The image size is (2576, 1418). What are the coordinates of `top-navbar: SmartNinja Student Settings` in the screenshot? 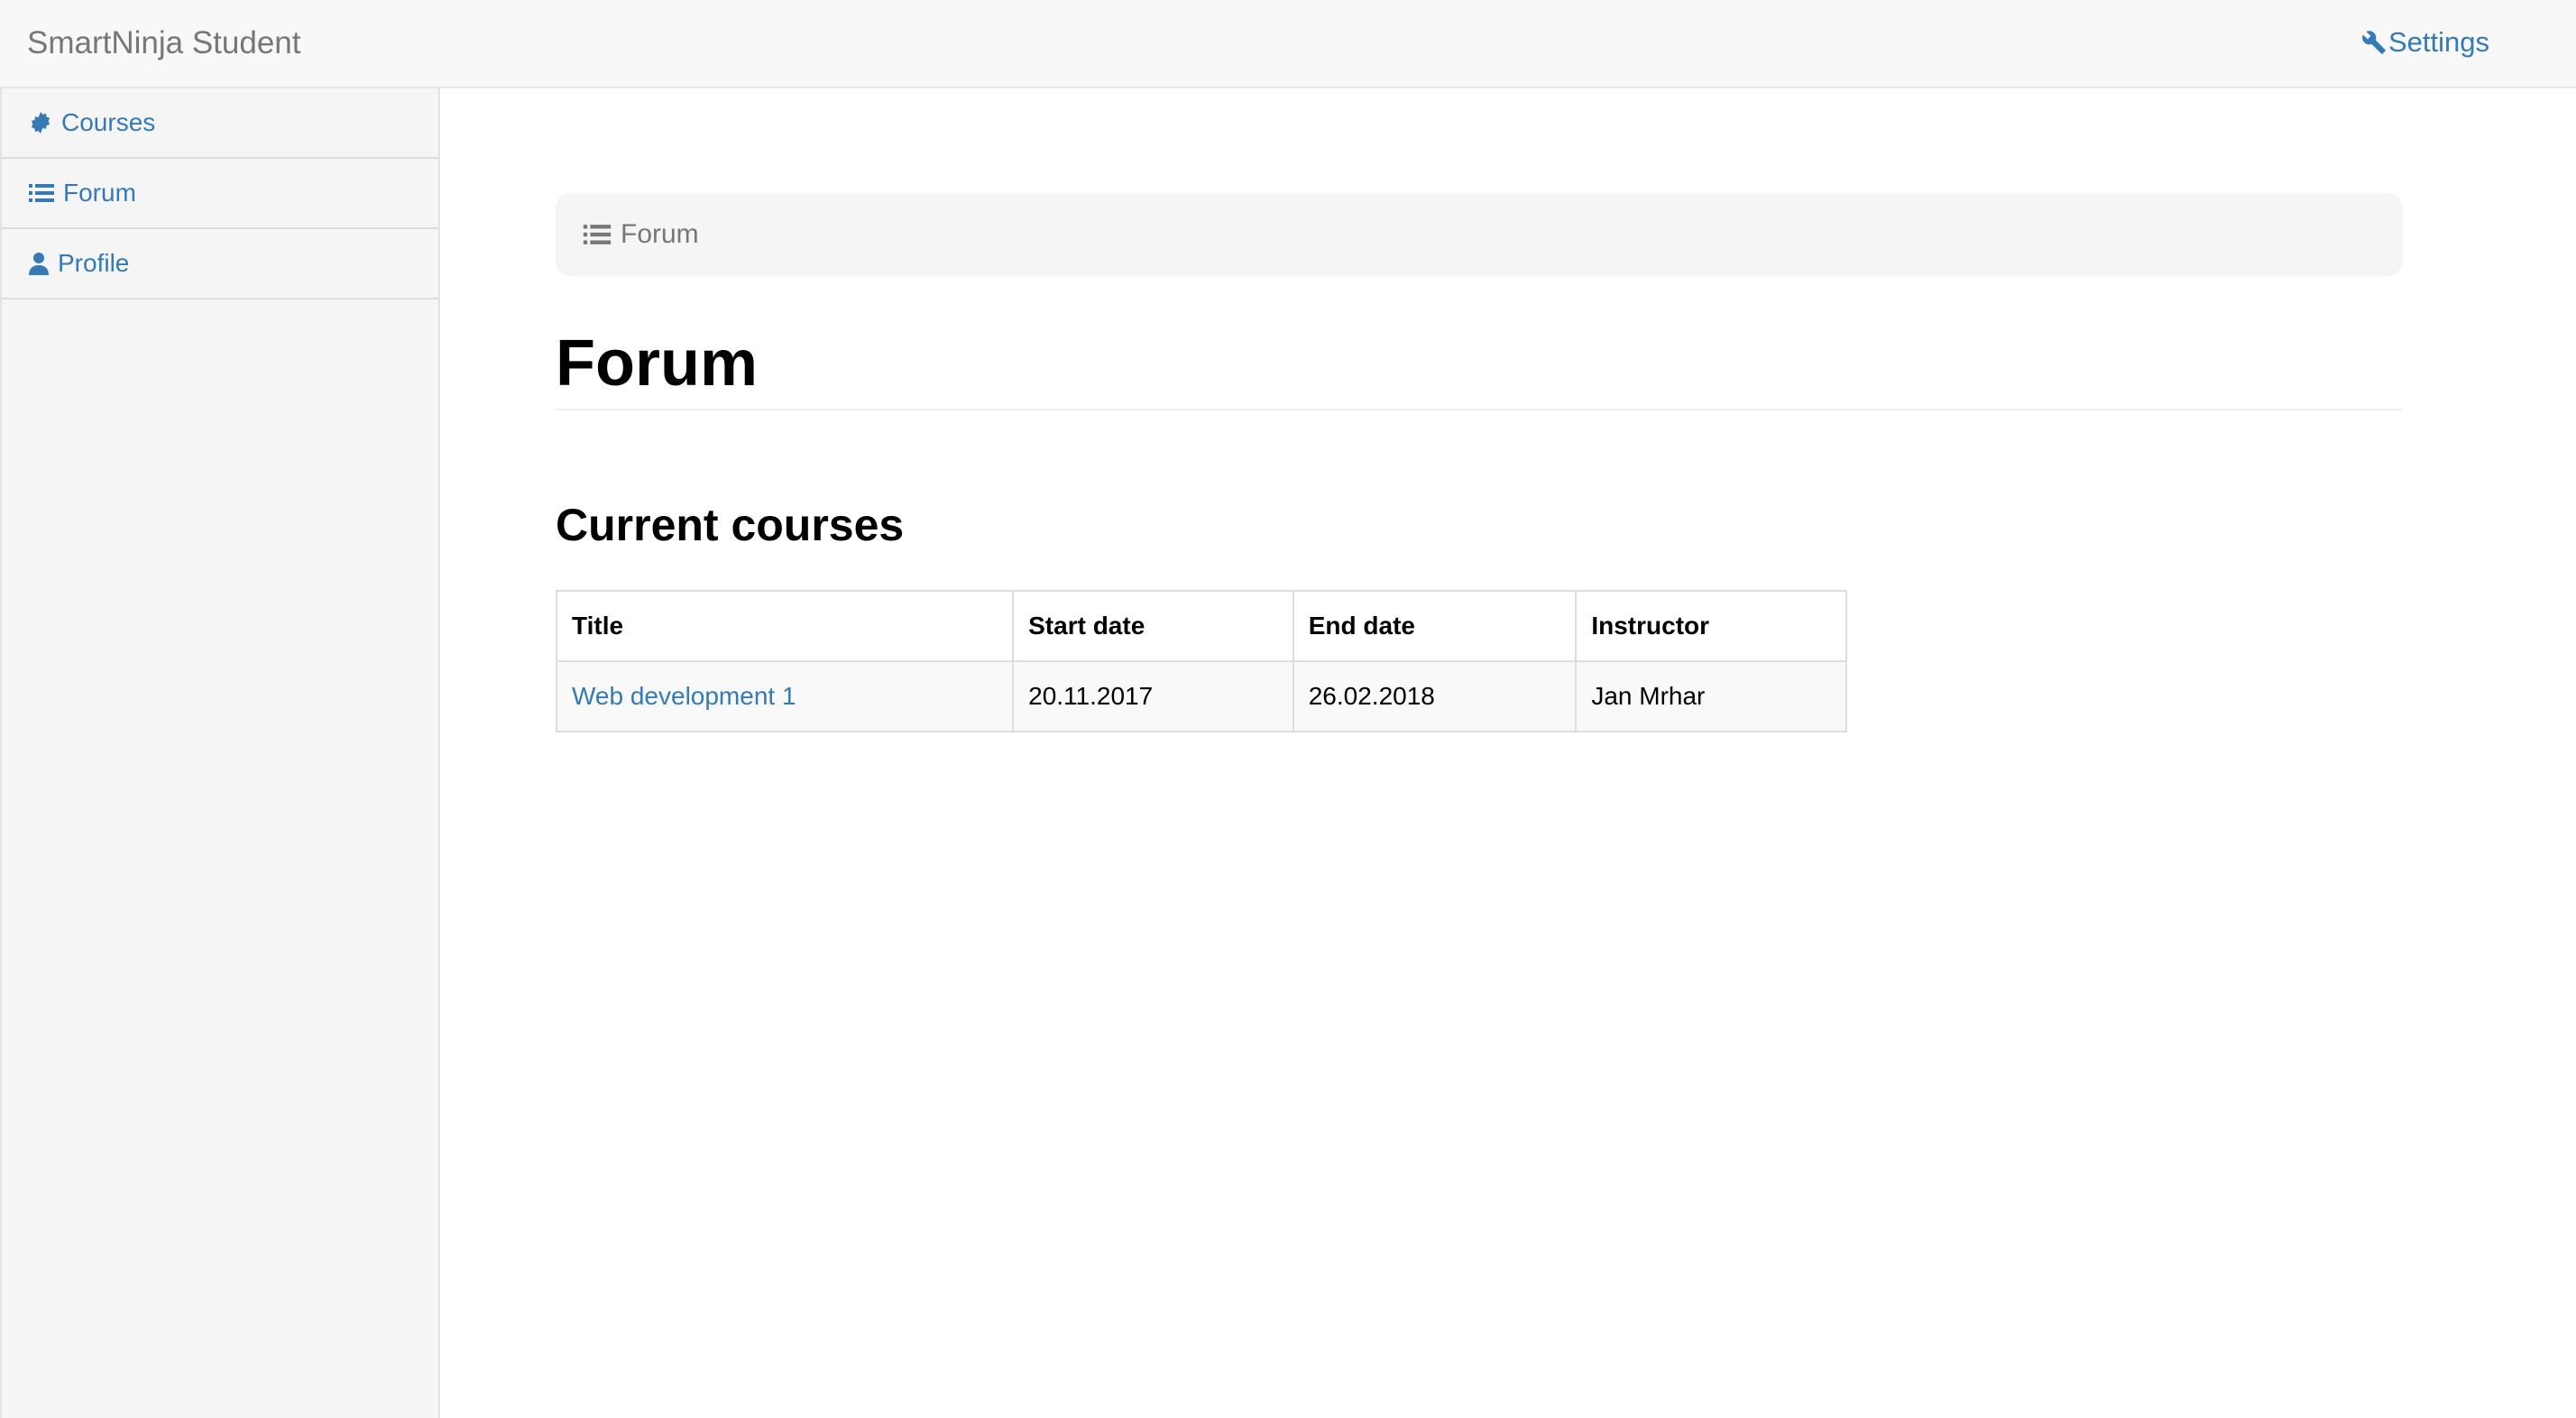 It's located at (1288, 44).